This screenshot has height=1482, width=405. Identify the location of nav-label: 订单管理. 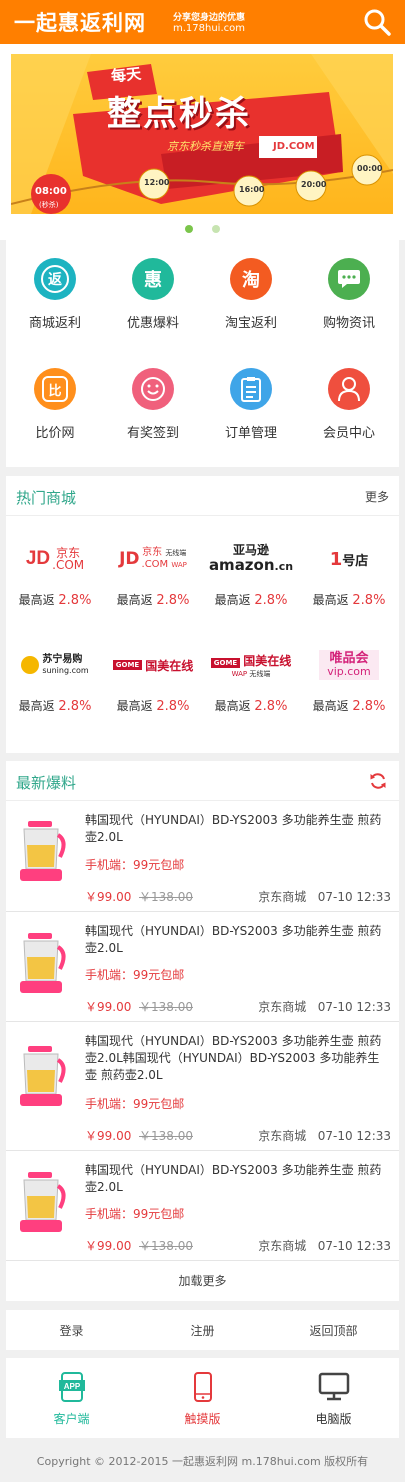
(250, 433).